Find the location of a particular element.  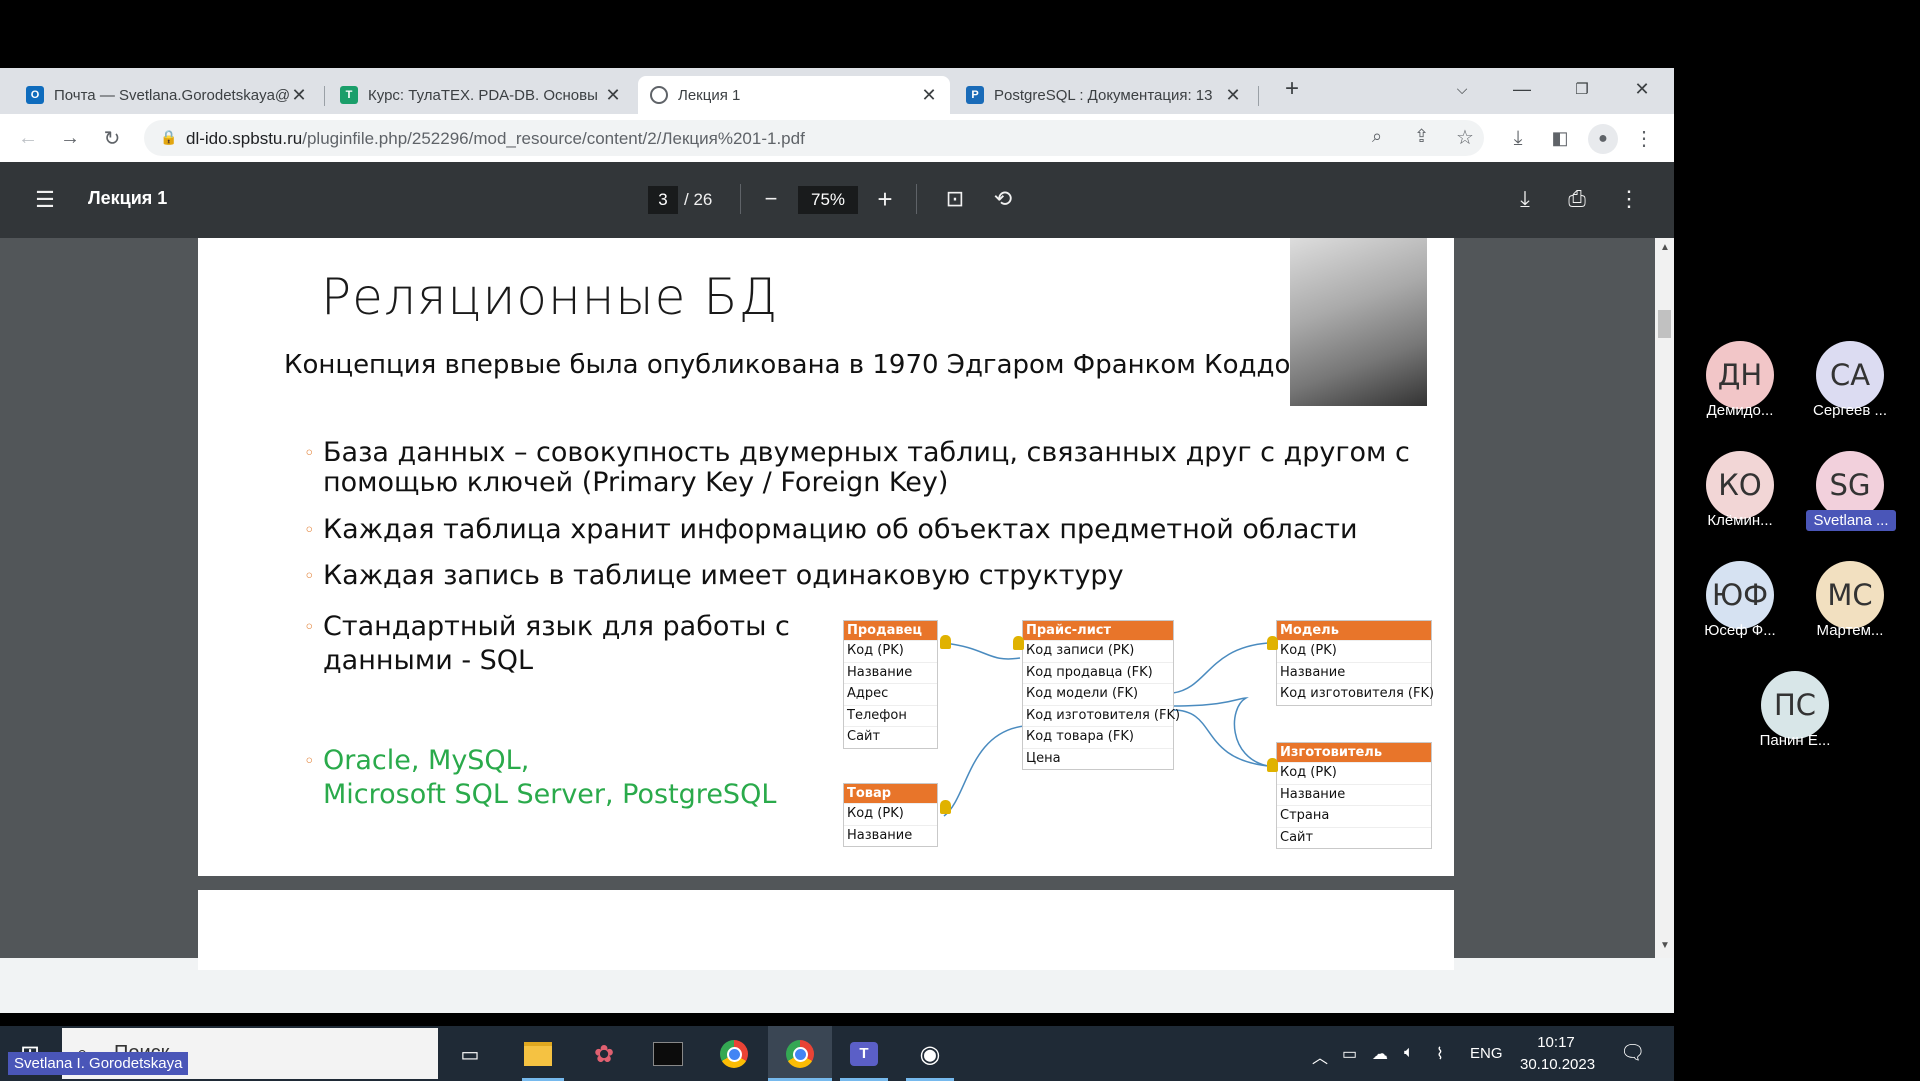

reload-icon: ↻ is located at coordinates (112, 138).